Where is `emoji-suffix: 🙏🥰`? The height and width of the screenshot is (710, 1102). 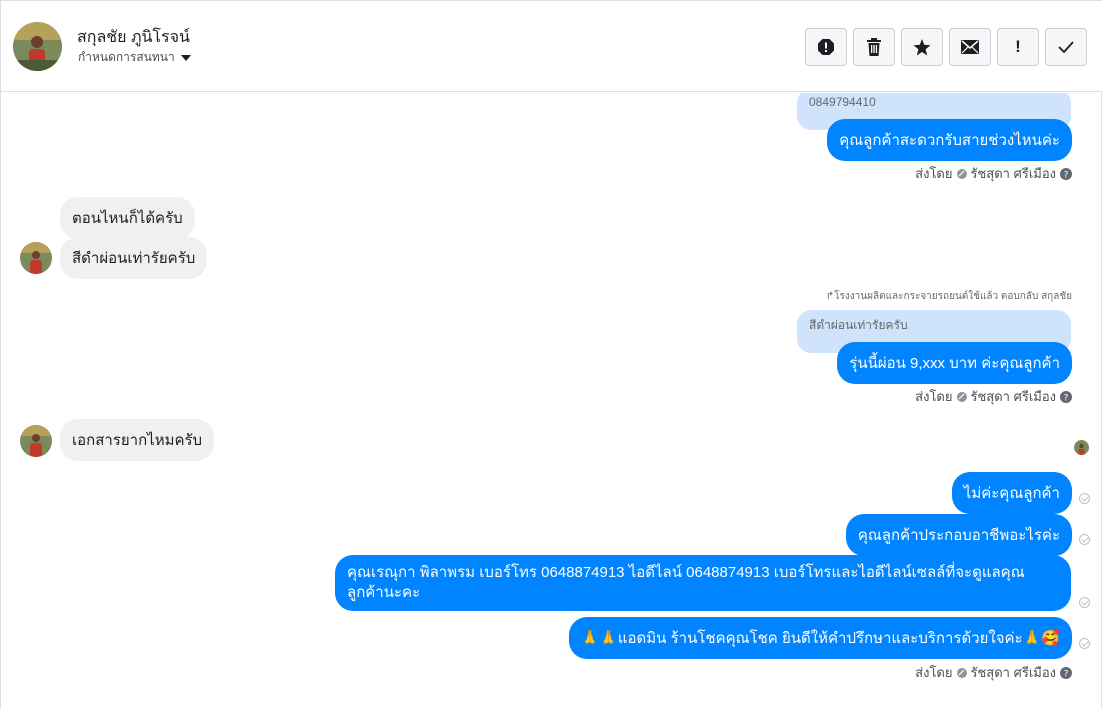 emoji-suffix: 🙏🥰 is located at coordinates (1041, 638).